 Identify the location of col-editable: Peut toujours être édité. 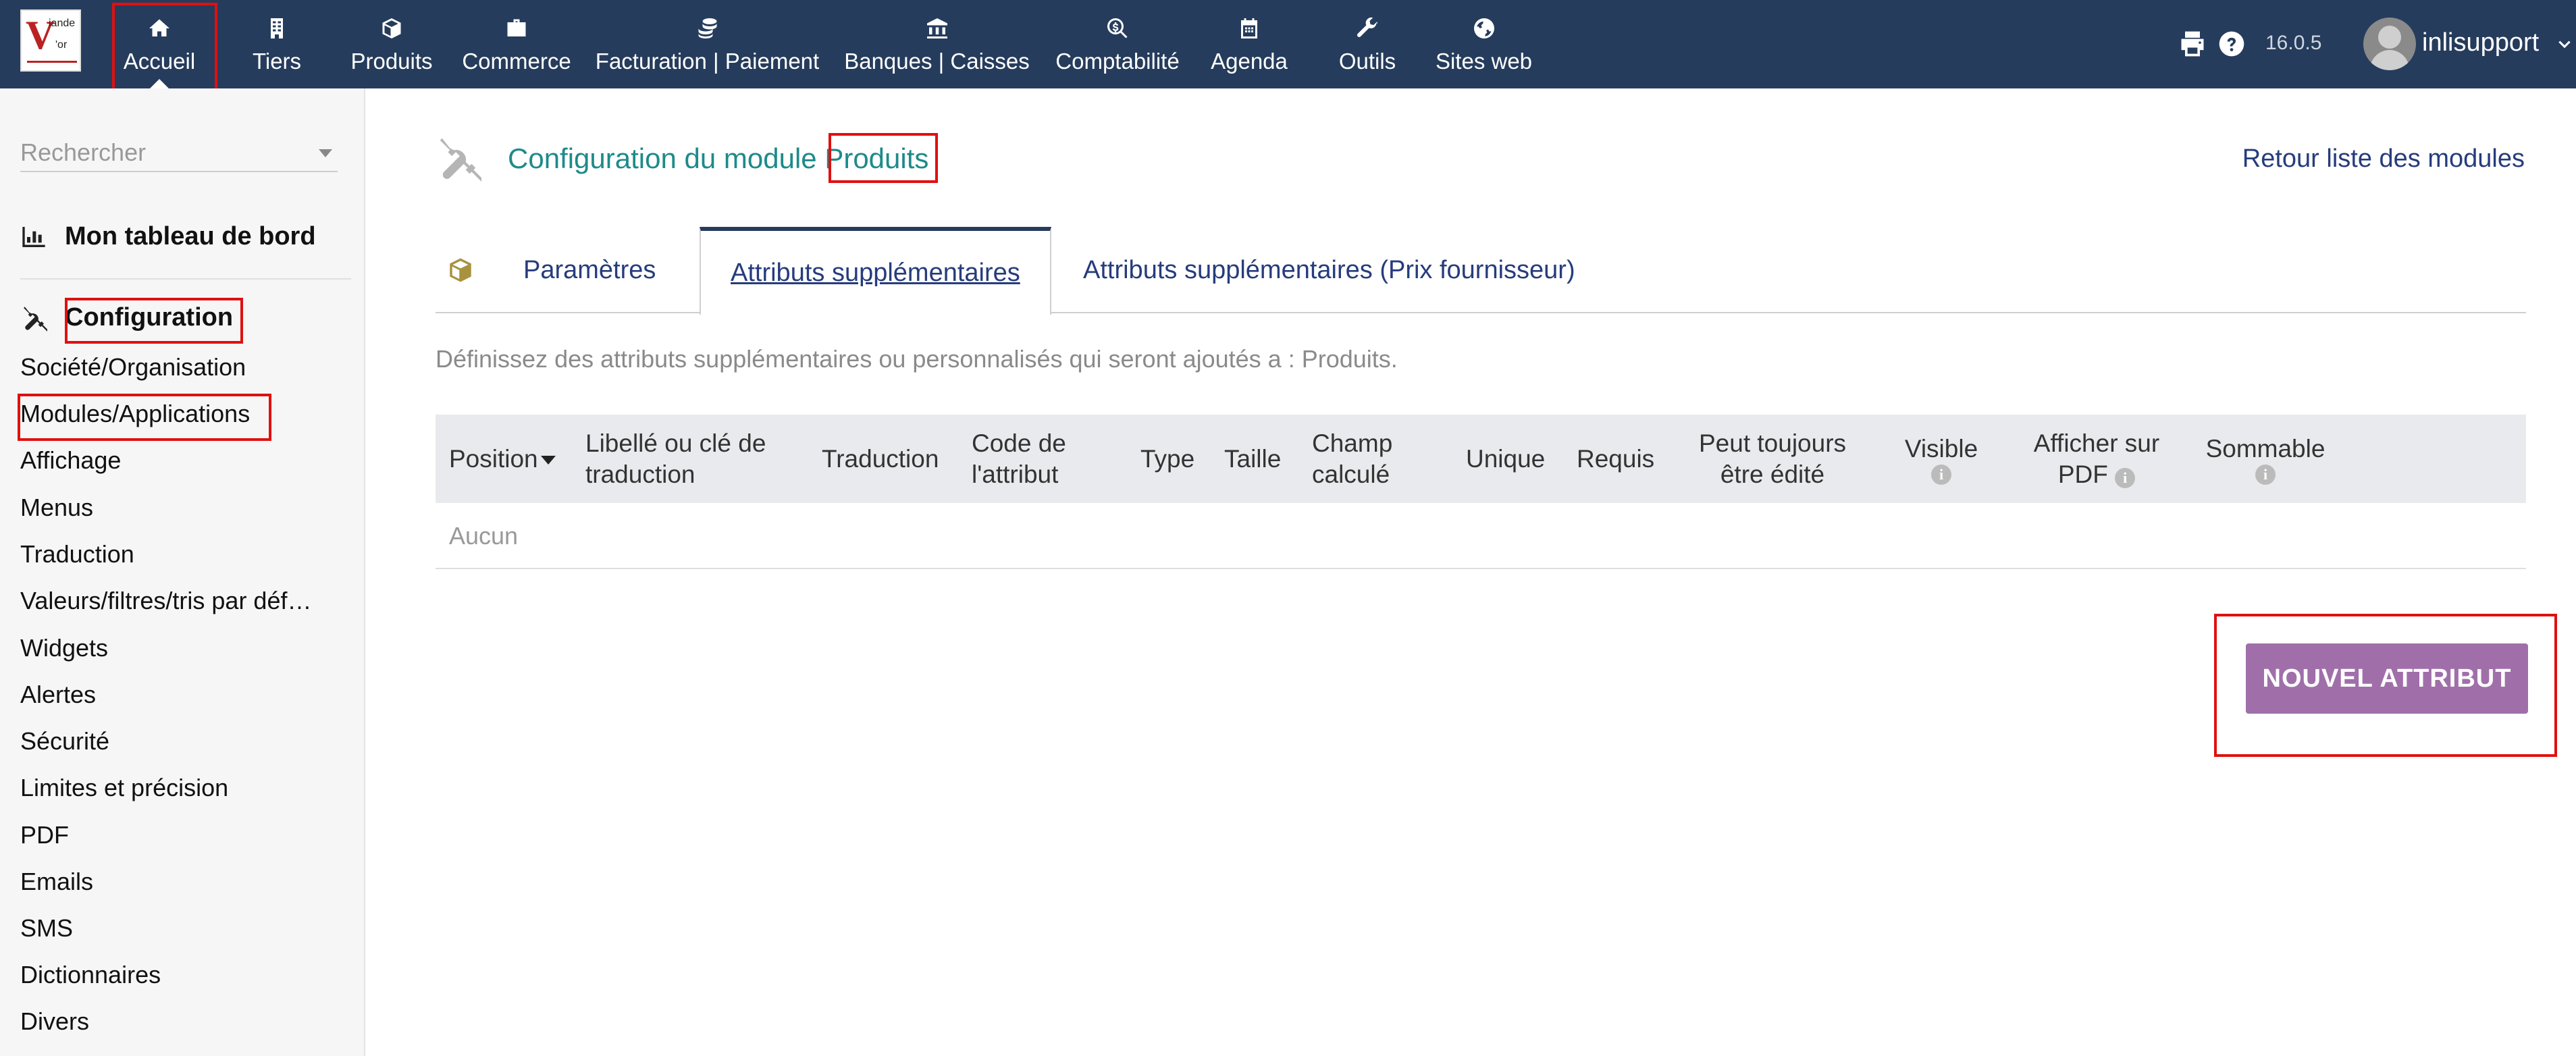
(1773, 459).